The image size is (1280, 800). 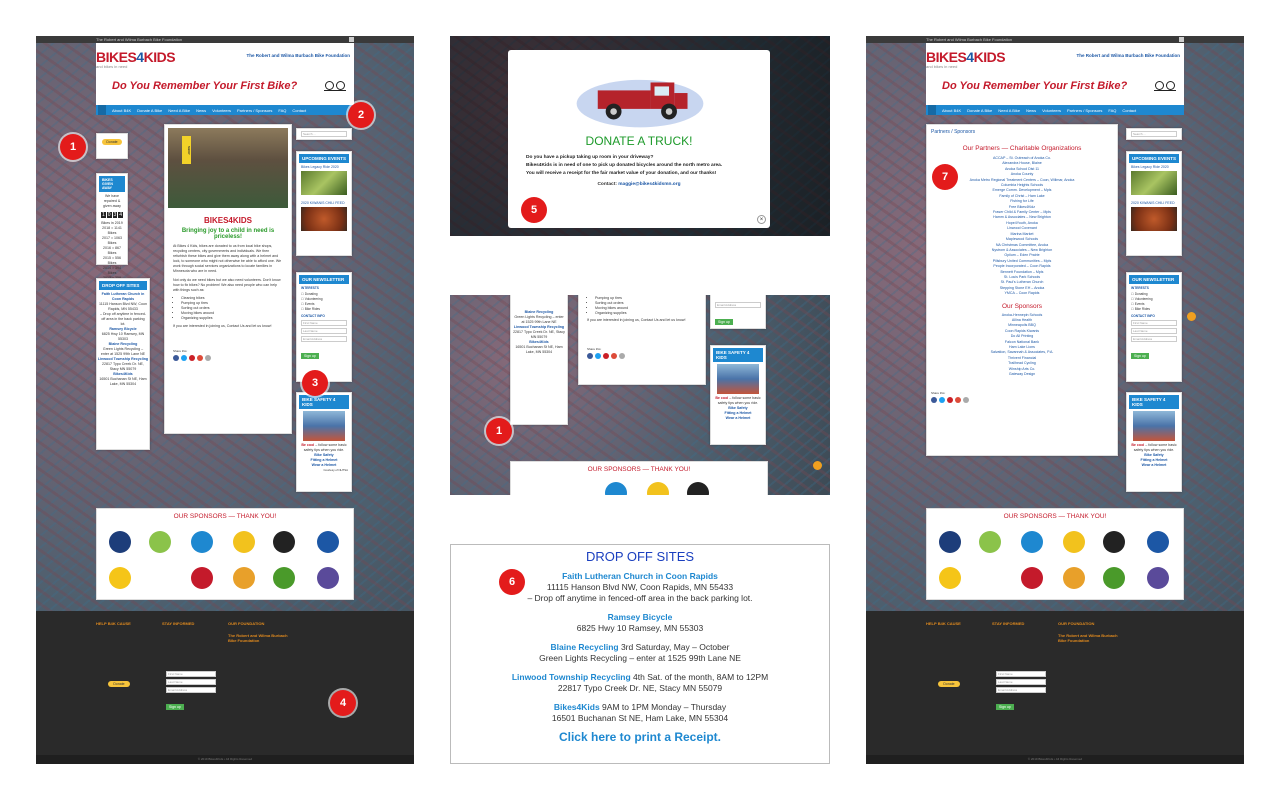 I want to click on dropoff-site-name: Blaine Recycling, so click(x=585, y=647).